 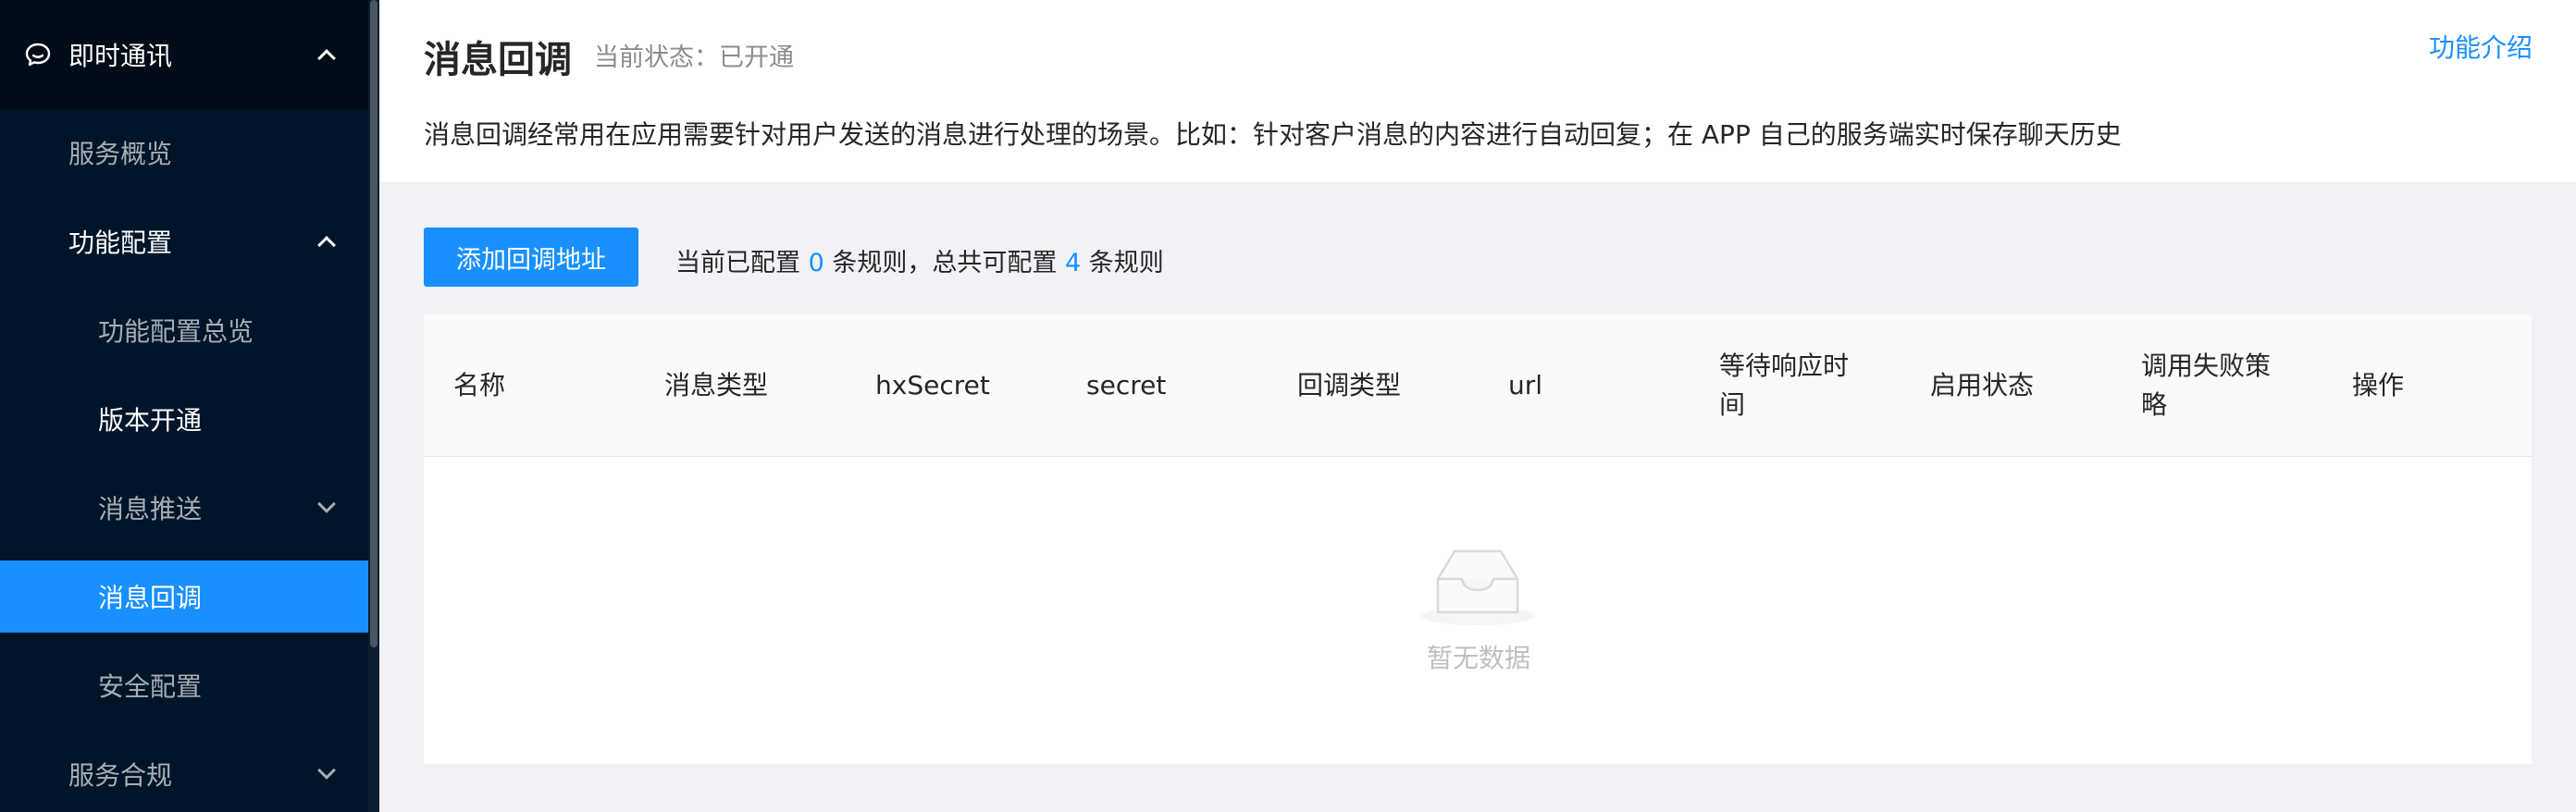 What do you see at coordinates (717, 385) in the screenshot?
I see `column-header-message-type: 消息类型` at bounding box center [717, 385].